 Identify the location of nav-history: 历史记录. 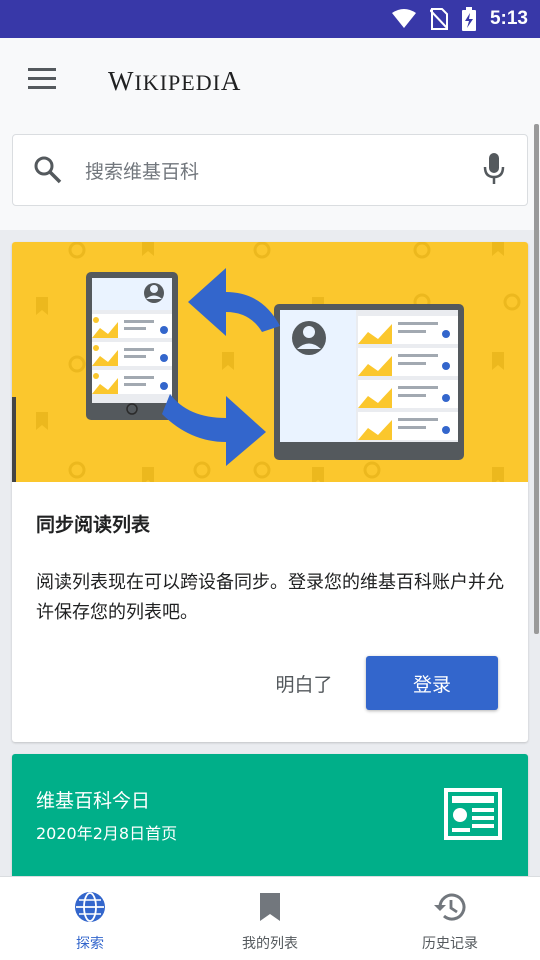
(450, 918).